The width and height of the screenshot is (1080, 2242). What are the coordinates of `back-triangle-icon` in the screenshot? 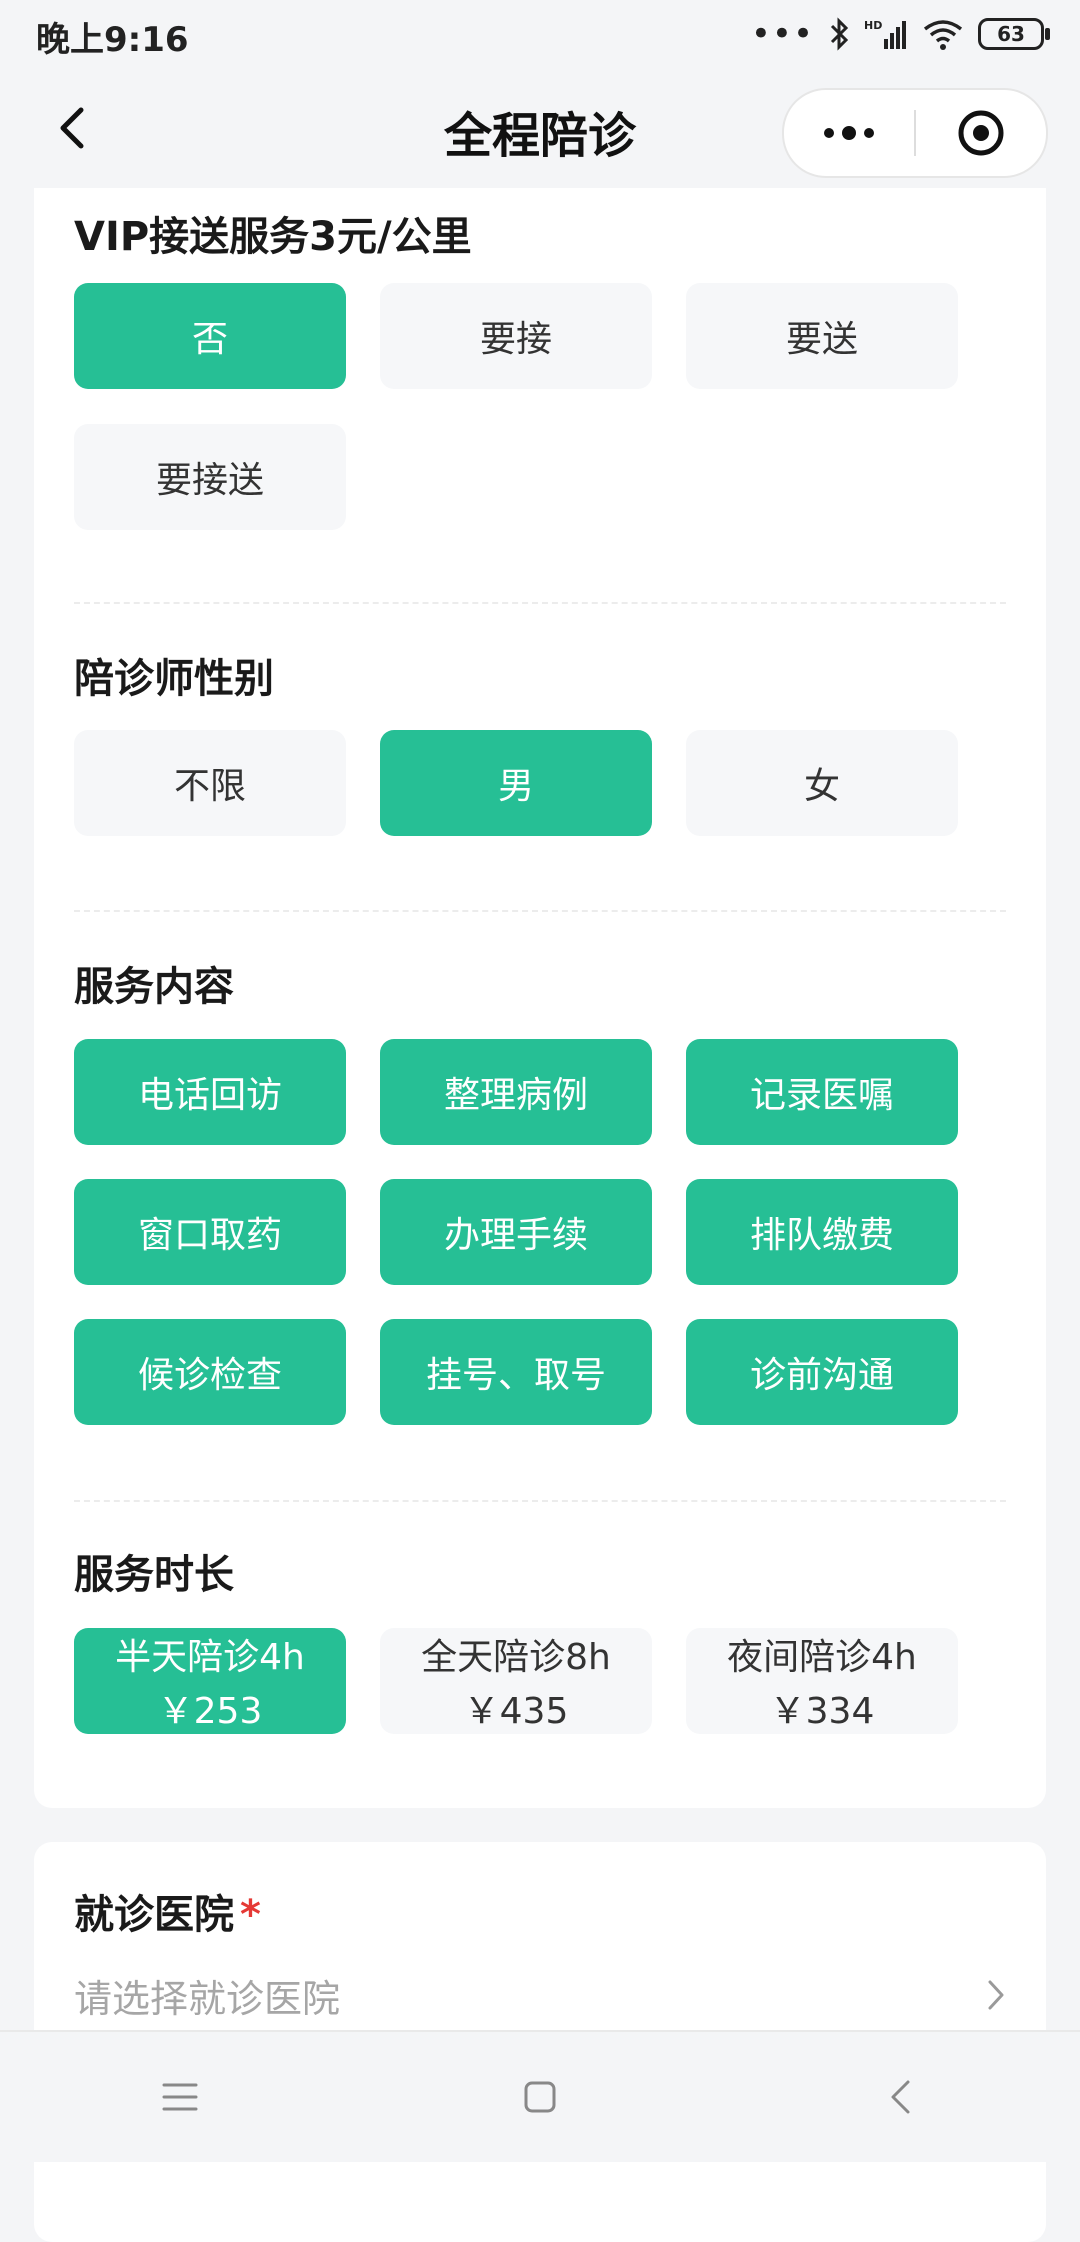 It's located at (900, 2097).